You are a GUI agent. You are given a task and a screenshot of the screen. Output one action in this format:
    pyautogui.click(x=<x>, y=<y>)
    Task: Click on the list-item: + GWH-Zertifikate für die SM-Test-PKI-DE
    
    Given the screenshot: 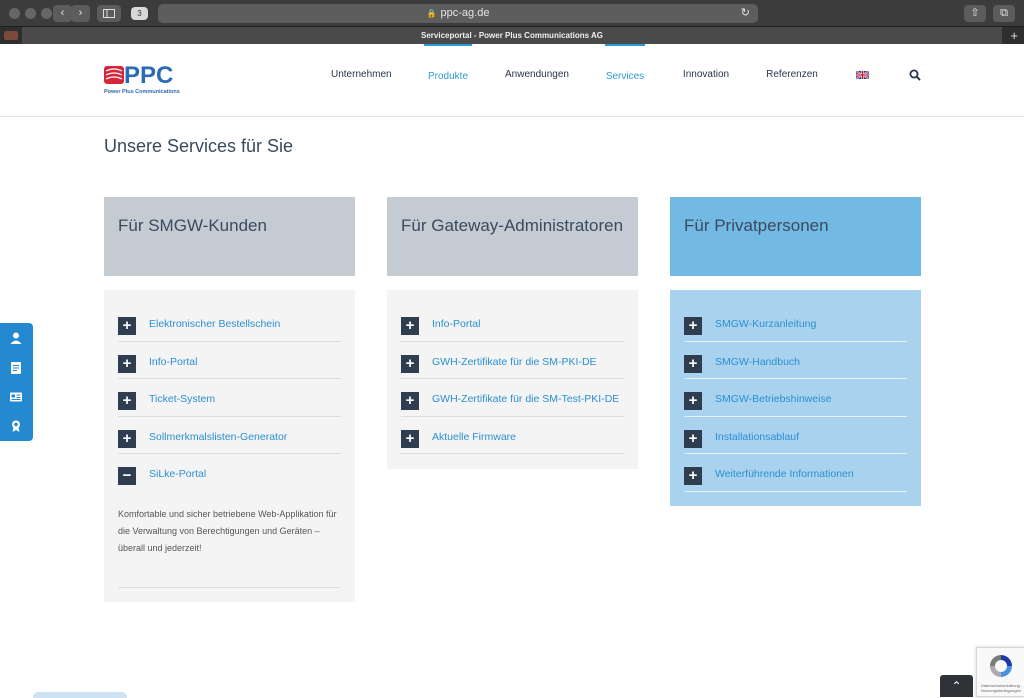 What is the action you would take?
    pyautogui.click(x=512, y=398)
    